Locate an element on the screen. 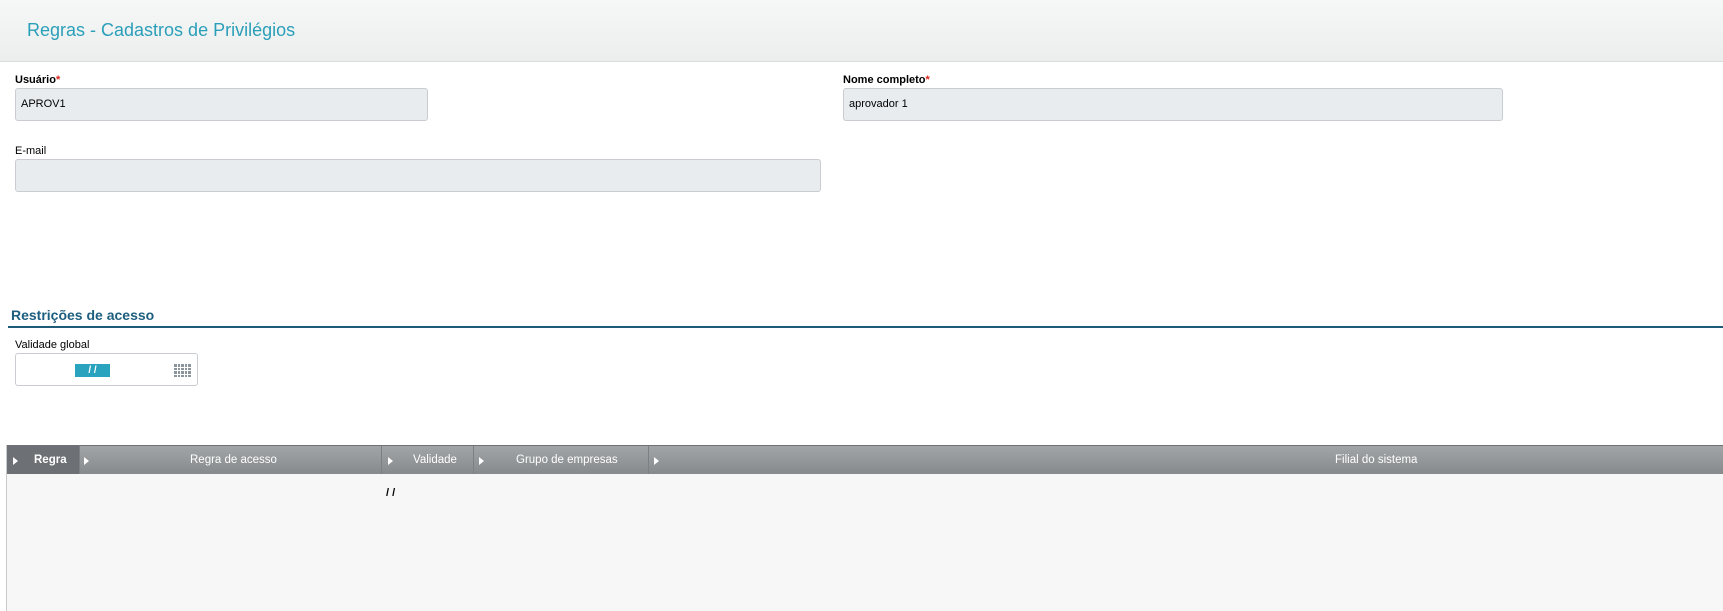 The width and height of the screenshot is (1723, 611). column-label: Regra de acesso is located at coordinates (233, 460).